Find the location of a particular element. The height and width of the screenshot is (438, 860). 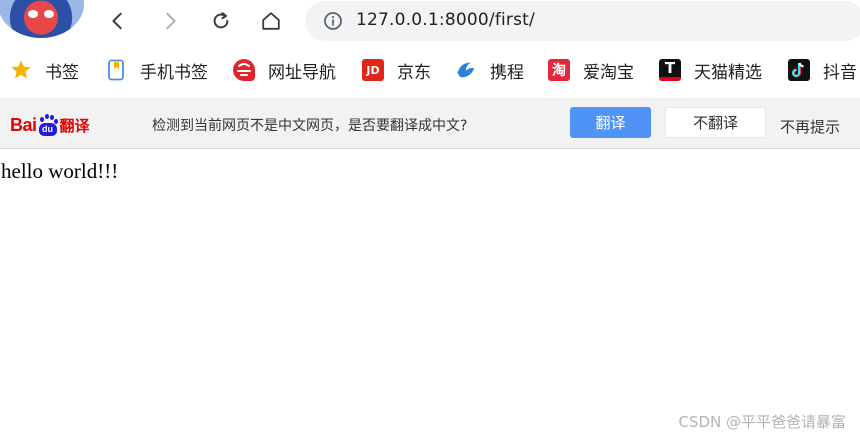

tmall-icon: T is located at coordinates (670, 70).